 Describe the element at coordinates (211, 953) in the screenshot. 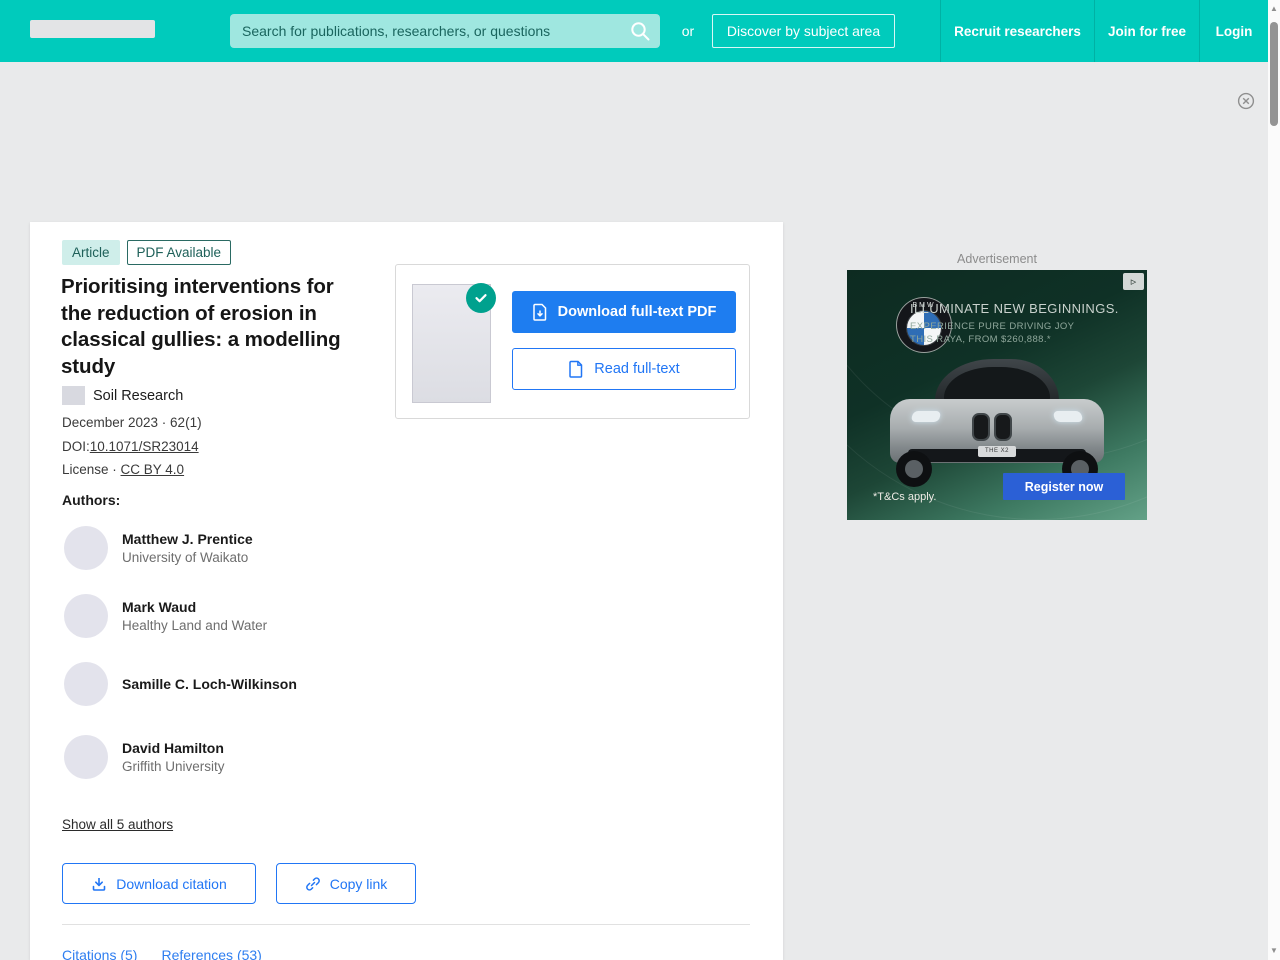

I see `tab-references: References (53)` at that location.